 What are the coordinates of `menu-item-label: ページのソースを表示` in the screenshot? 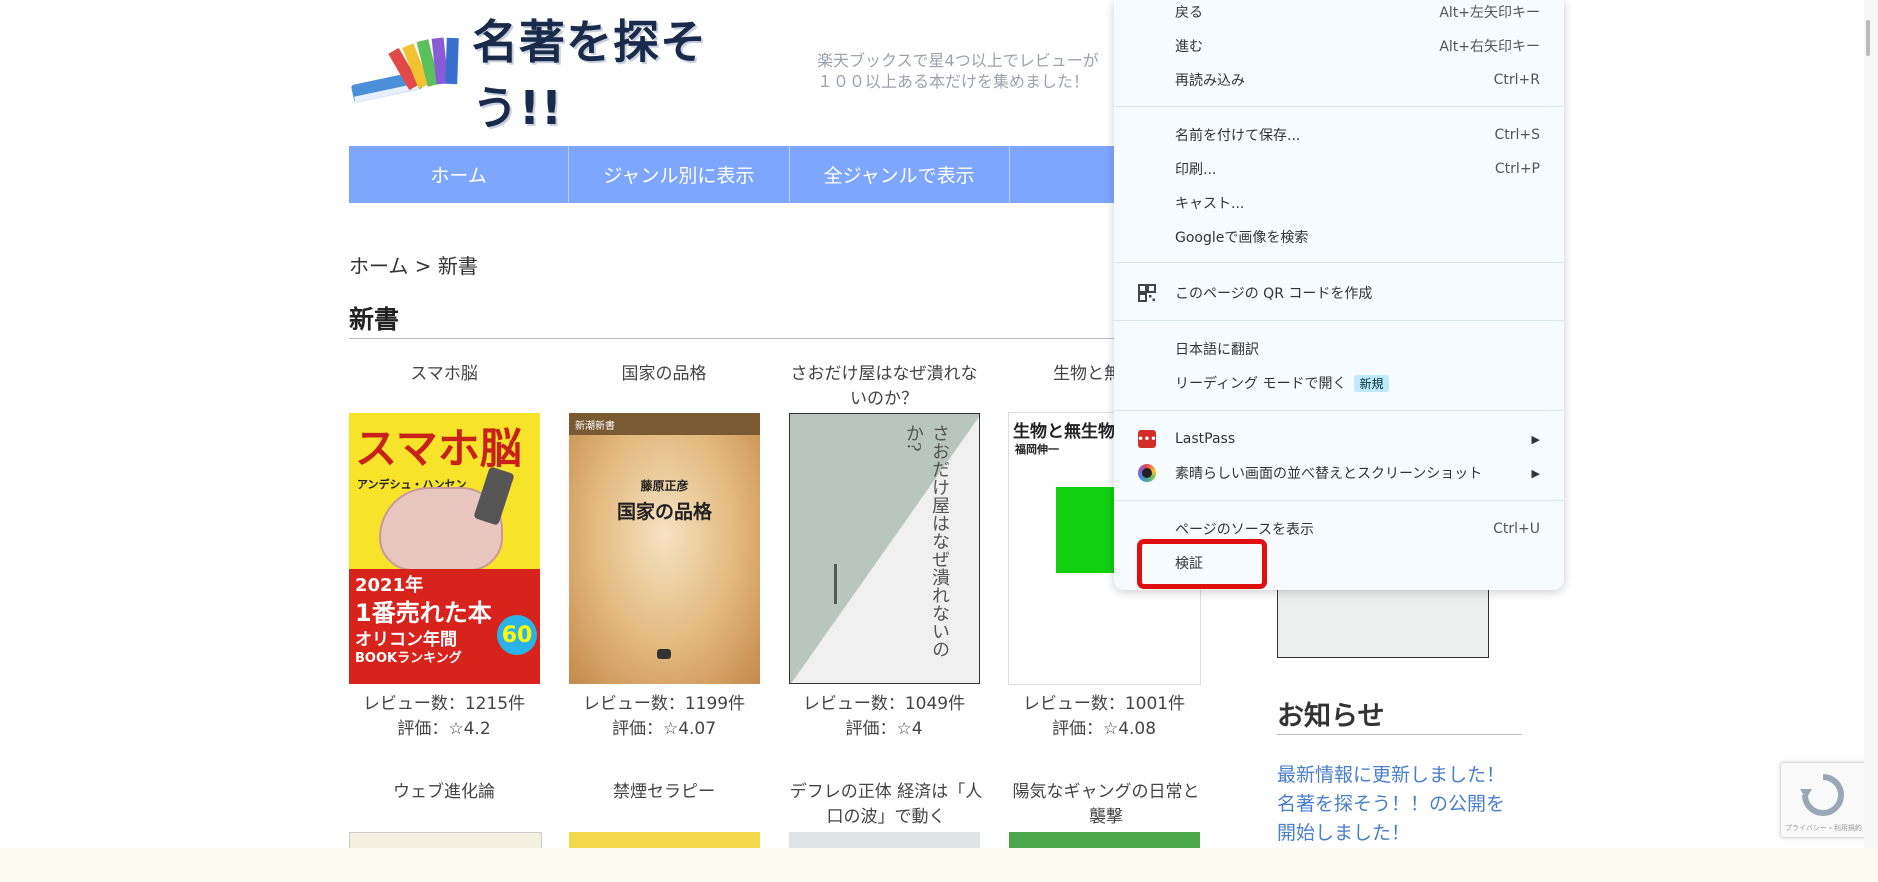 It's located at (1245, 530).